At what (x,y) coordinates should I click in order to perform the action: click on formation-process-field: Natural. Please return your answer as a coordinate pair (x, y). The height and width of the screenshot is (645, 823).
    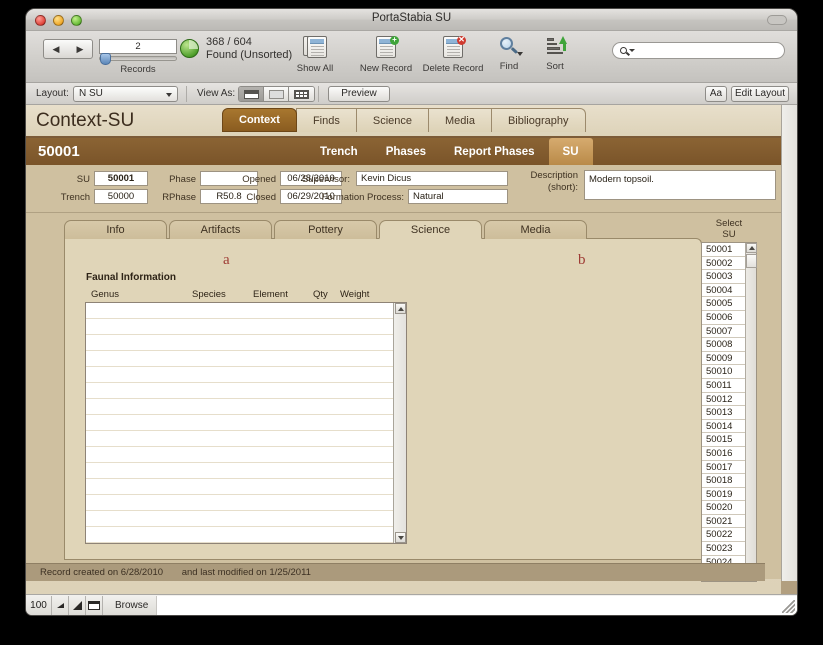
    Looking at the image, I should click on (458, 196).